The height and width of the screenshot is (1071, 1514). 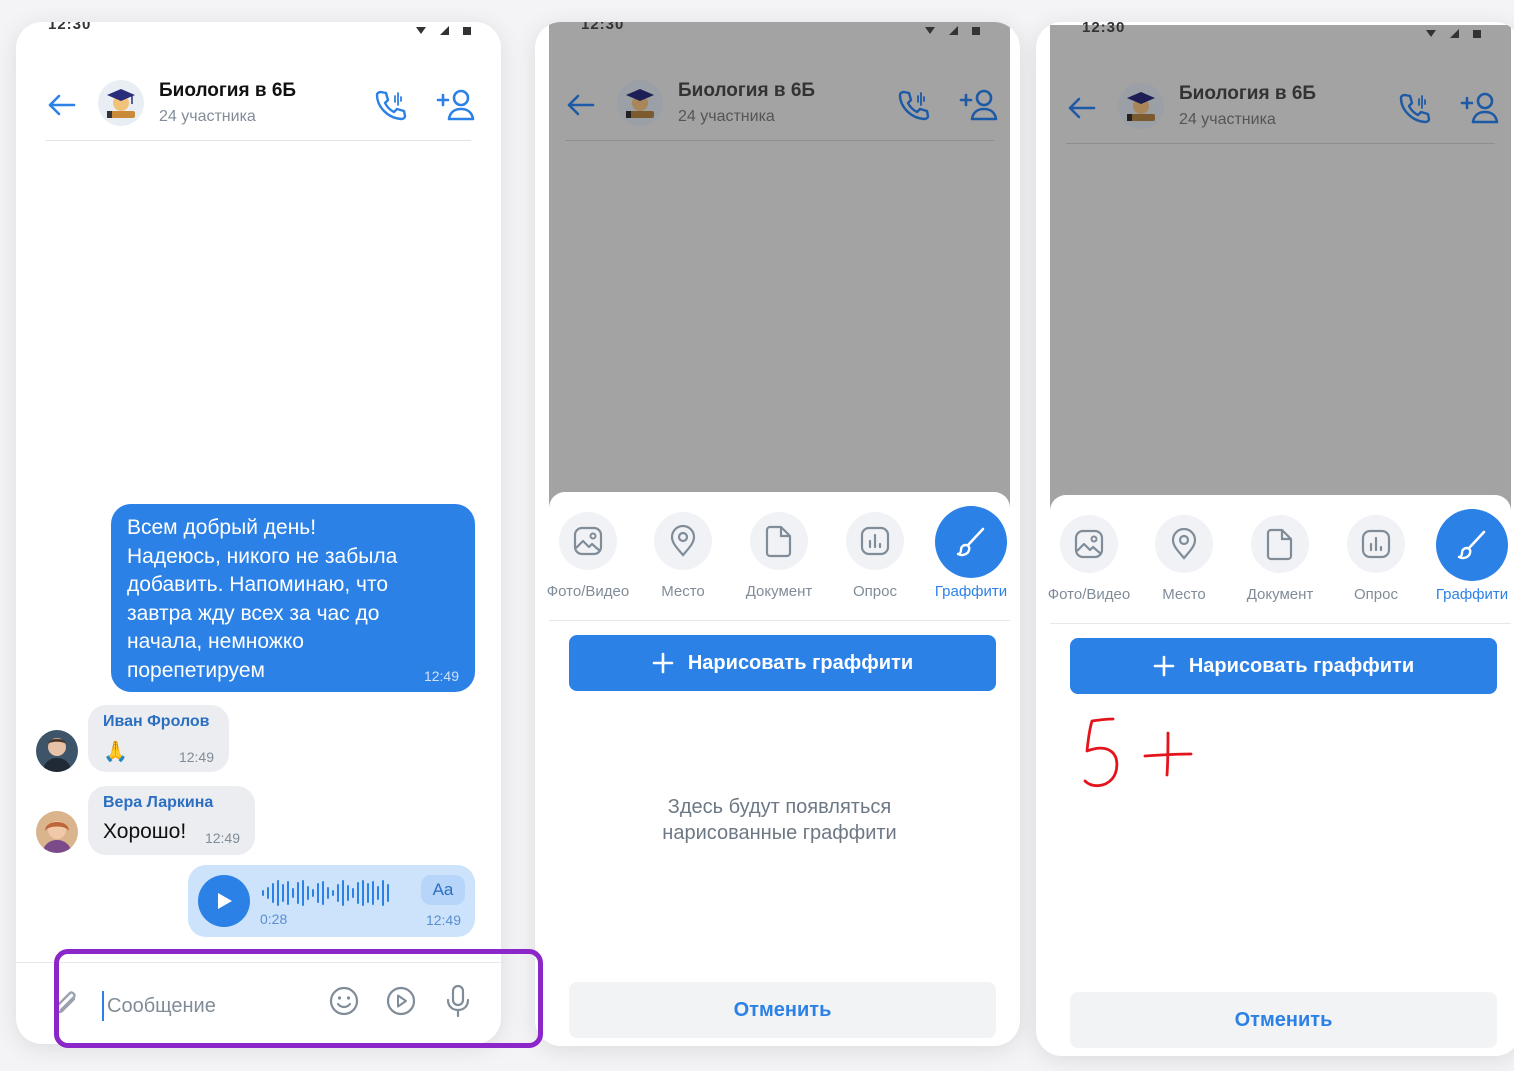 What do you see at coordinates (158, 738) in the screenshot?
I see `message-ivan: Иван Фролов 🙏 12:49` at bounding box center [158, 738].